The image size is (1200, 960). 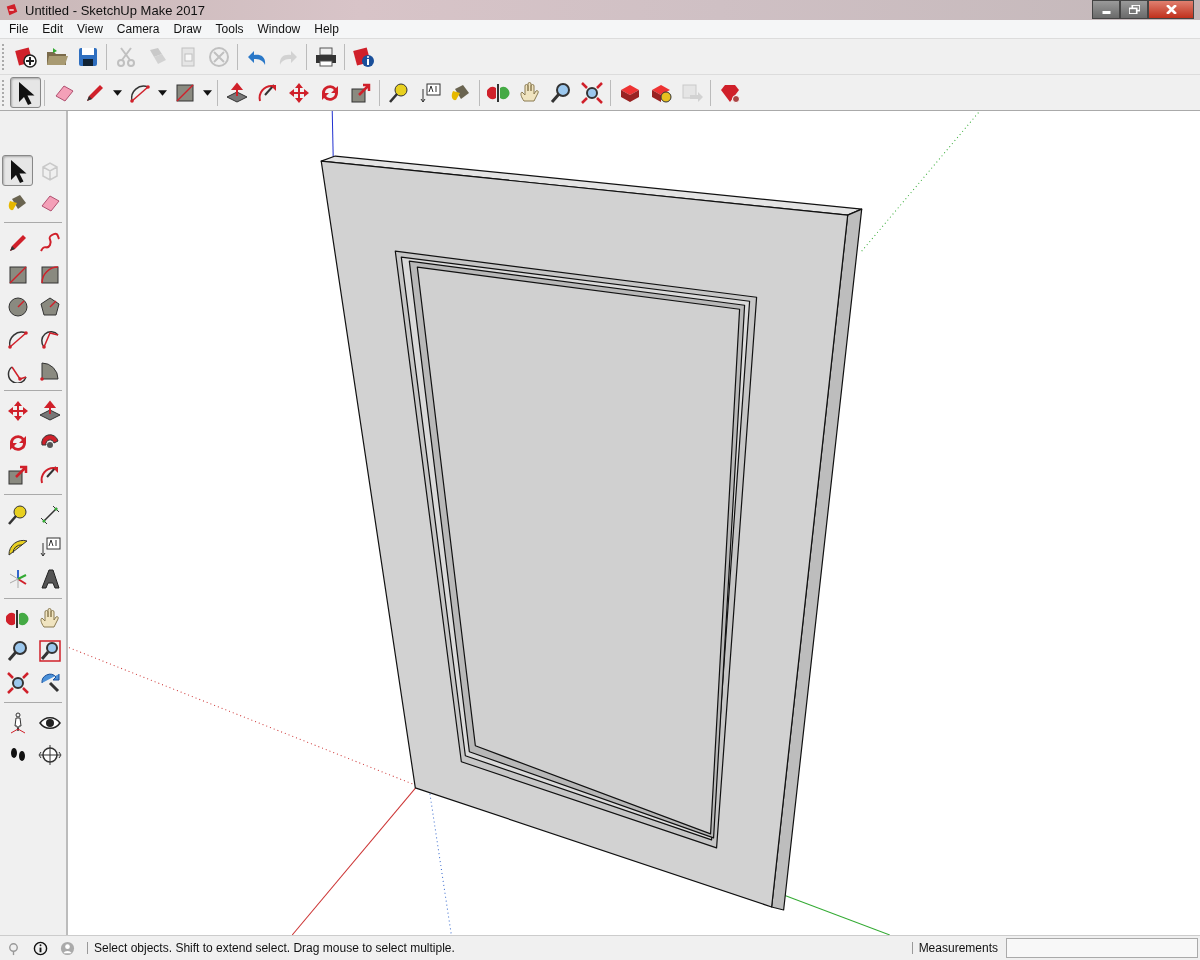 What do you see at coordinates (187, 29) in the screenshot?
I see `menu-item: Draw` at bounding box center [187, 29].